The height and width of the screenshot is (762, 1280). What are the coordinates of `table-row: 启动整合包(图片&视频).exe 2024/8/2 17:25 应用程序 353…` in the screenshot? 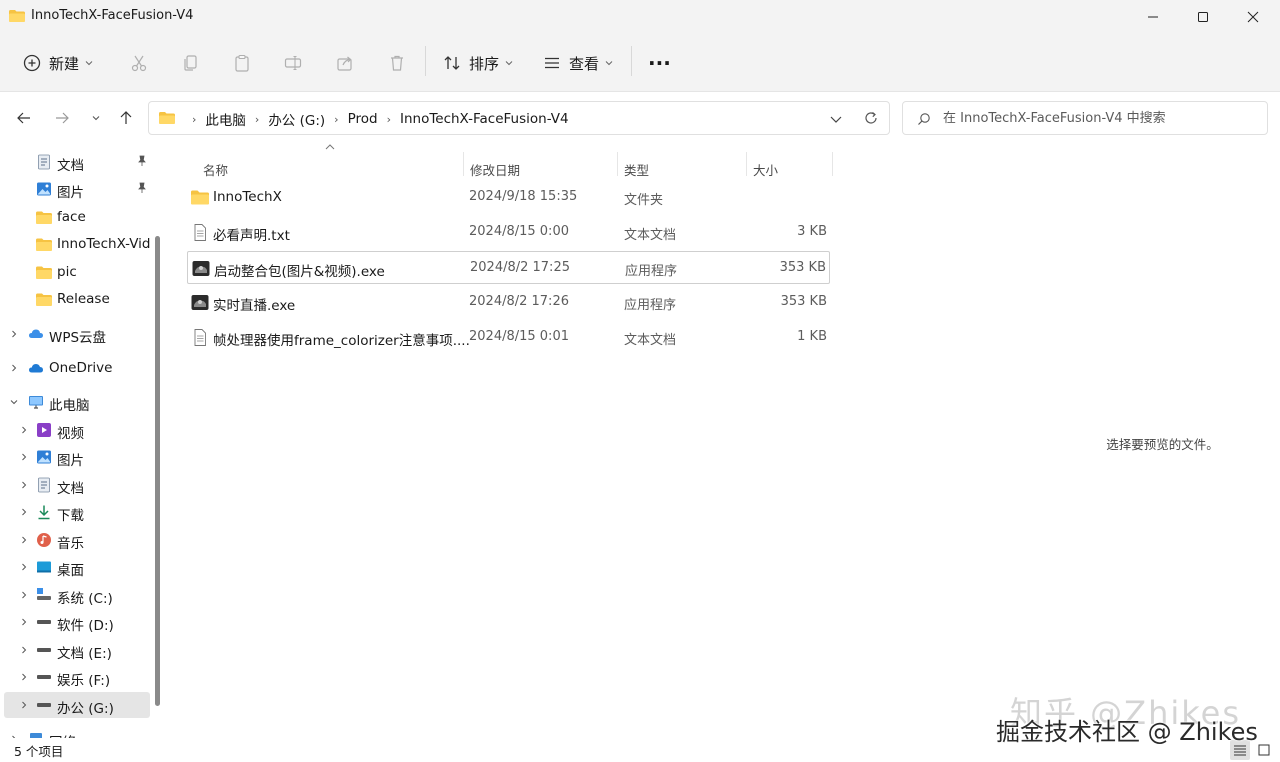 It's located at (508, 267).